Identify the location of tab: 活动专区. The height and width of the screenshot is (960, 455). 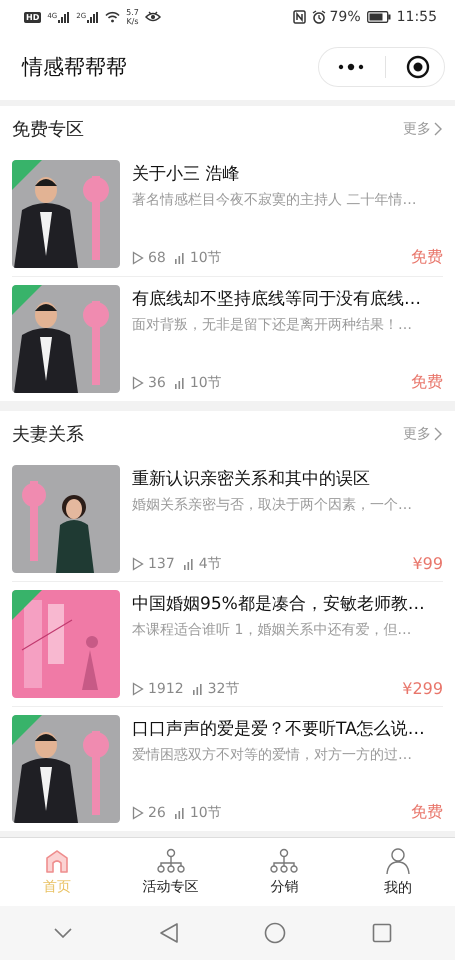
(171, 872).